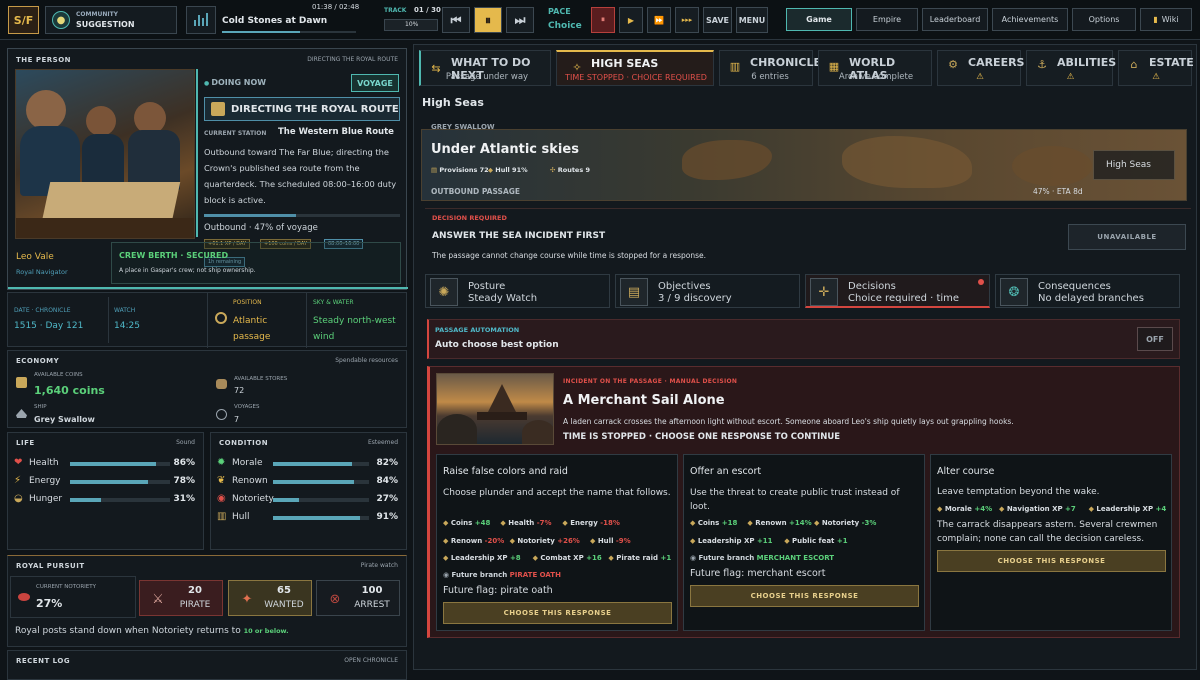 The width and height of the screenshot is (1200, 680). I want to click on nav-tab-leaderboard: Leaderboard, so click(955, 19).